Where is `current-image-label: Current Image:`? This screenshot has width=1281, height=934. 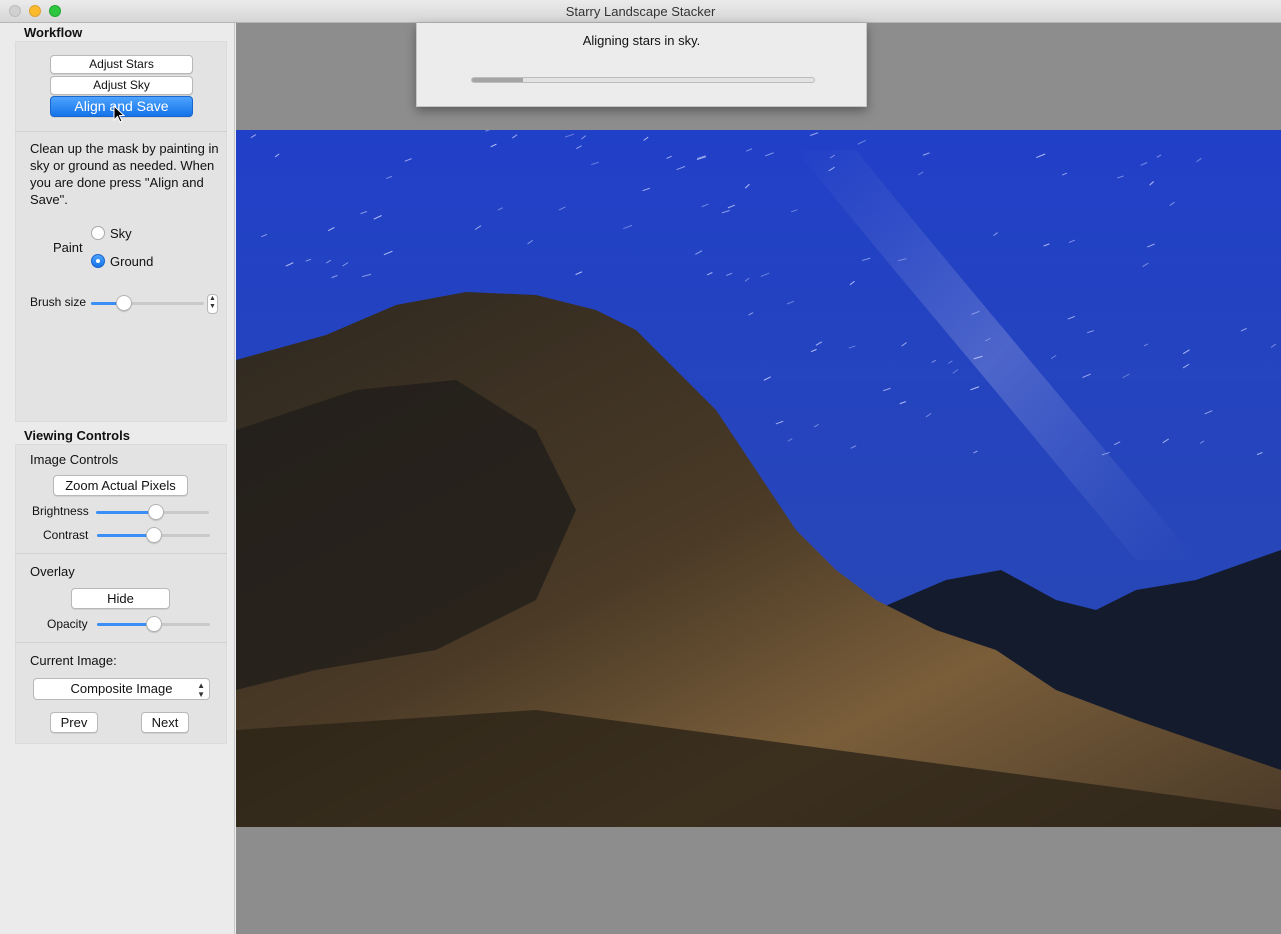
current-image-label: Current Image: is located at coordinates (73, 660).